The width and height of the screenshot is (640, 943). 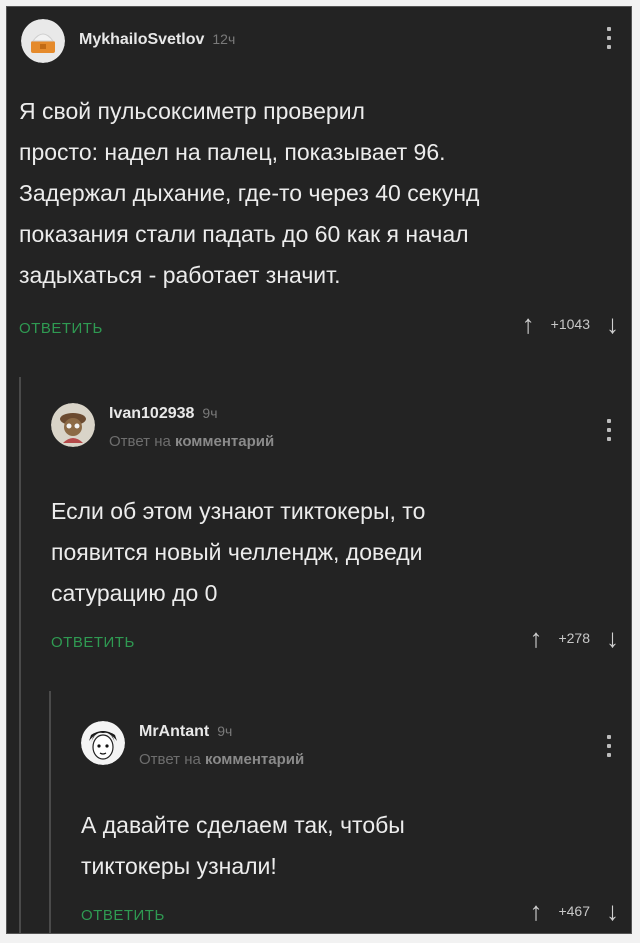 I want to click on vote-controls: ↑ +467 ↓, so click(x=574, y=911).